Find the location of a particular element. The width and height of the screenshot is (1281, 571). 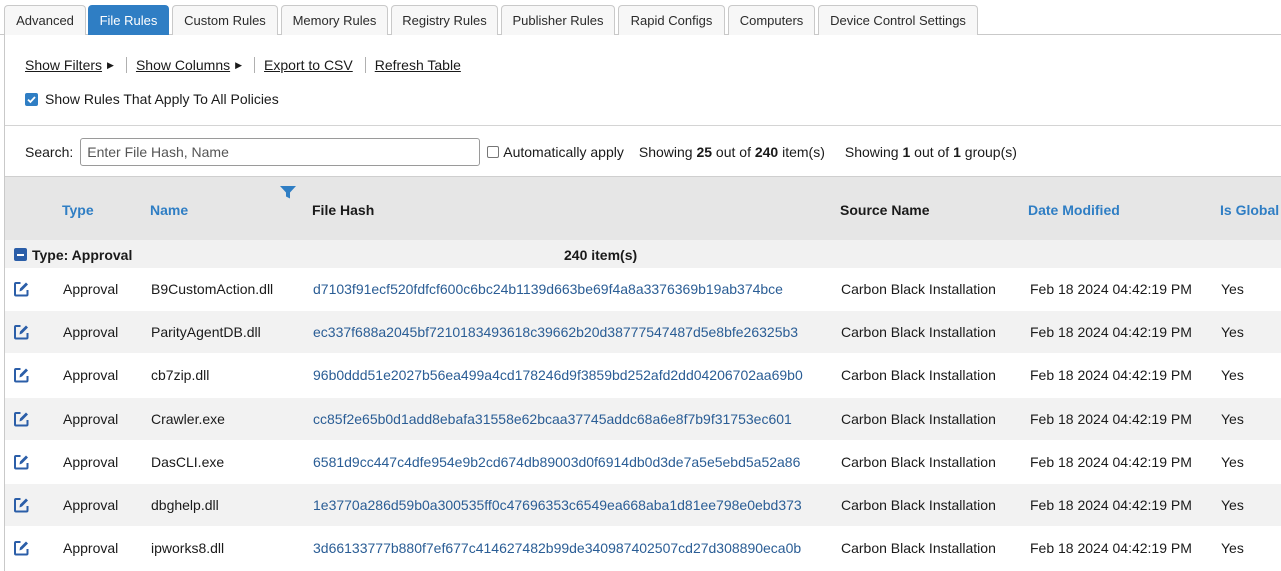

apply-all-policies-label: Show Rules That Apply To All Policies is located at coordinates (162, 99).